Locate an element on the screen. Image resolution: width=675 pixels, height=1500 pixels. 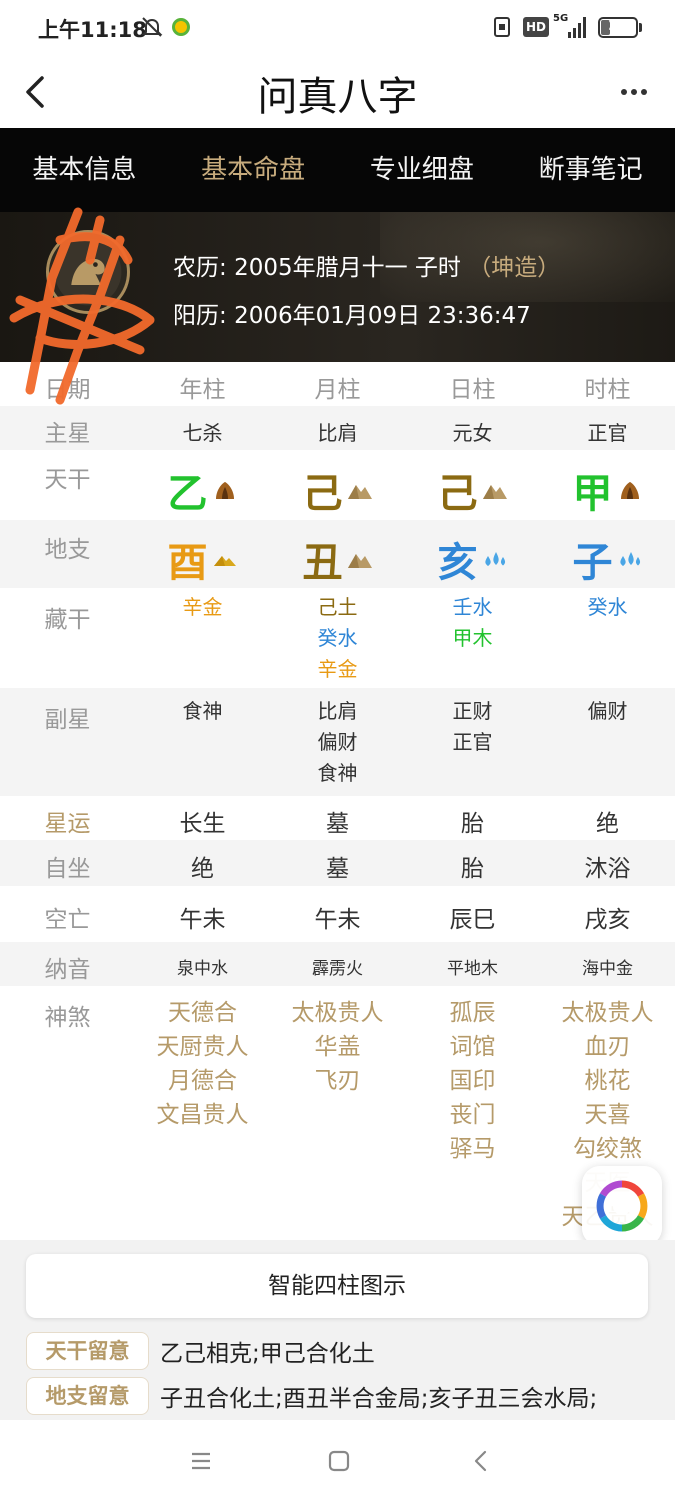
home-nav-icon is located at coordinates (339, 1461).